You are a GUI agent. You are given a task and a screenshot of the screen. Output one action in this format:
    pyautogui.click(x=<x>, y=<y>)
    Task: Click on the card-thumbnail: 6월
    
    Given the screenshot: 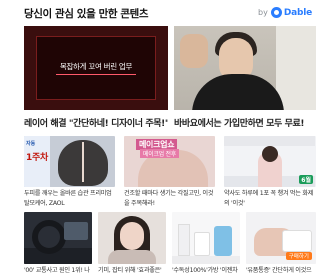 What is the action you would take?
    pyautogui.click(x=270, y=161)
    